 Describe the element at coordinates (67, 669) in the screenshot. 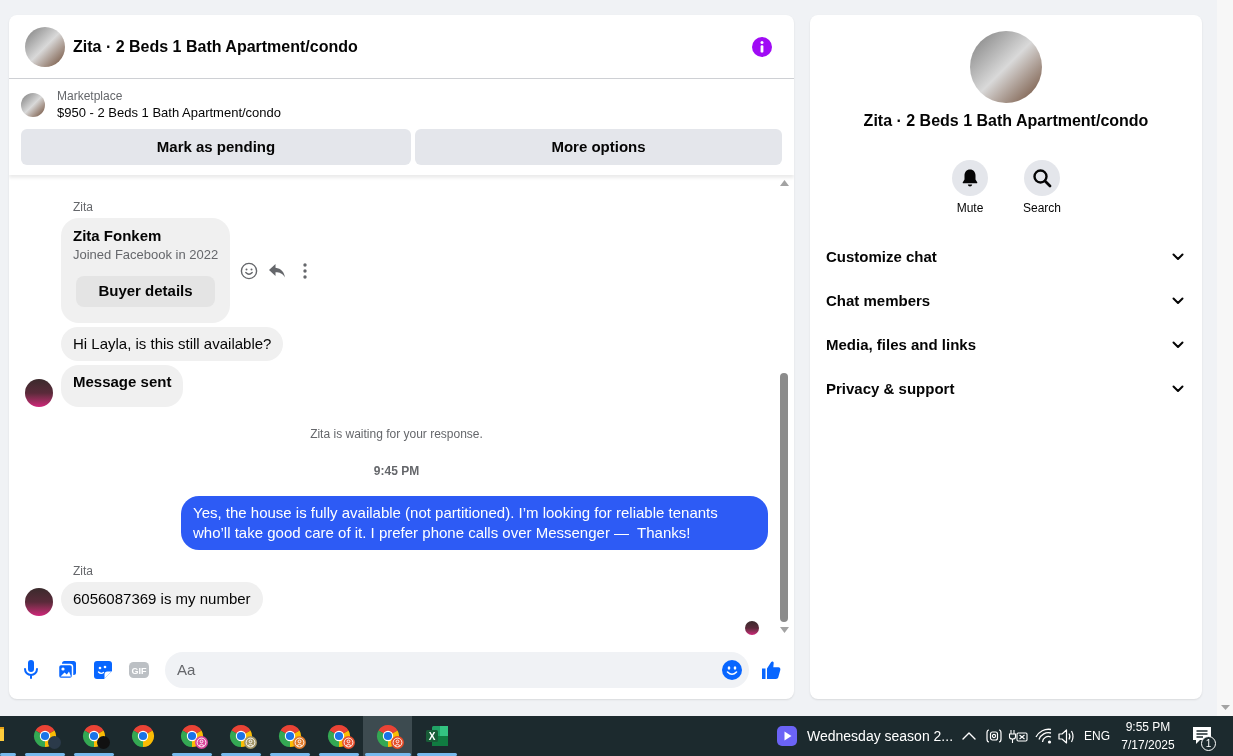

I see `photos-icon` at that location.